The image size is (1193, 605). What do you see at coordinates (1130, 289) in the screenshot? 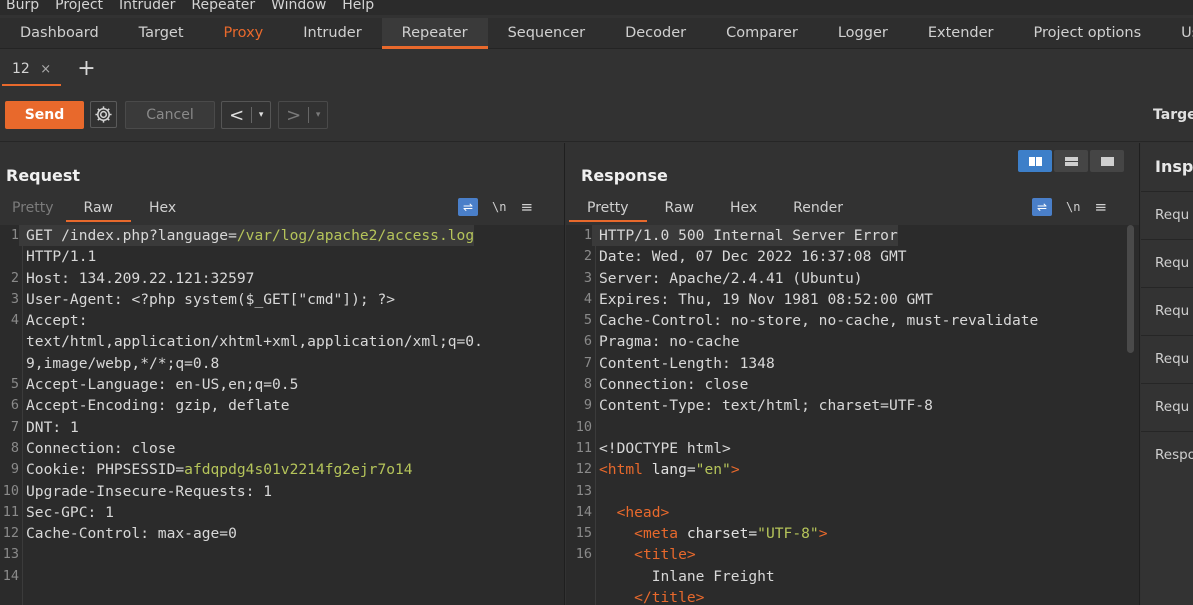
I see `response-scrollbar` at bounding box center [1130, 289].